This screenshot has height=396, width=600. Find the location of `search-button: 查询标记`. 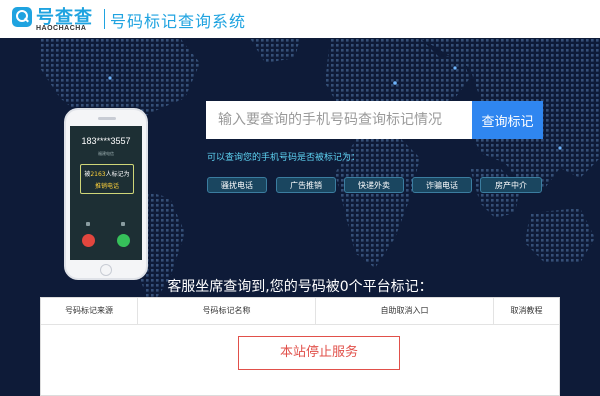

search-button: 查询标记 is located at coordinates (507, 120).